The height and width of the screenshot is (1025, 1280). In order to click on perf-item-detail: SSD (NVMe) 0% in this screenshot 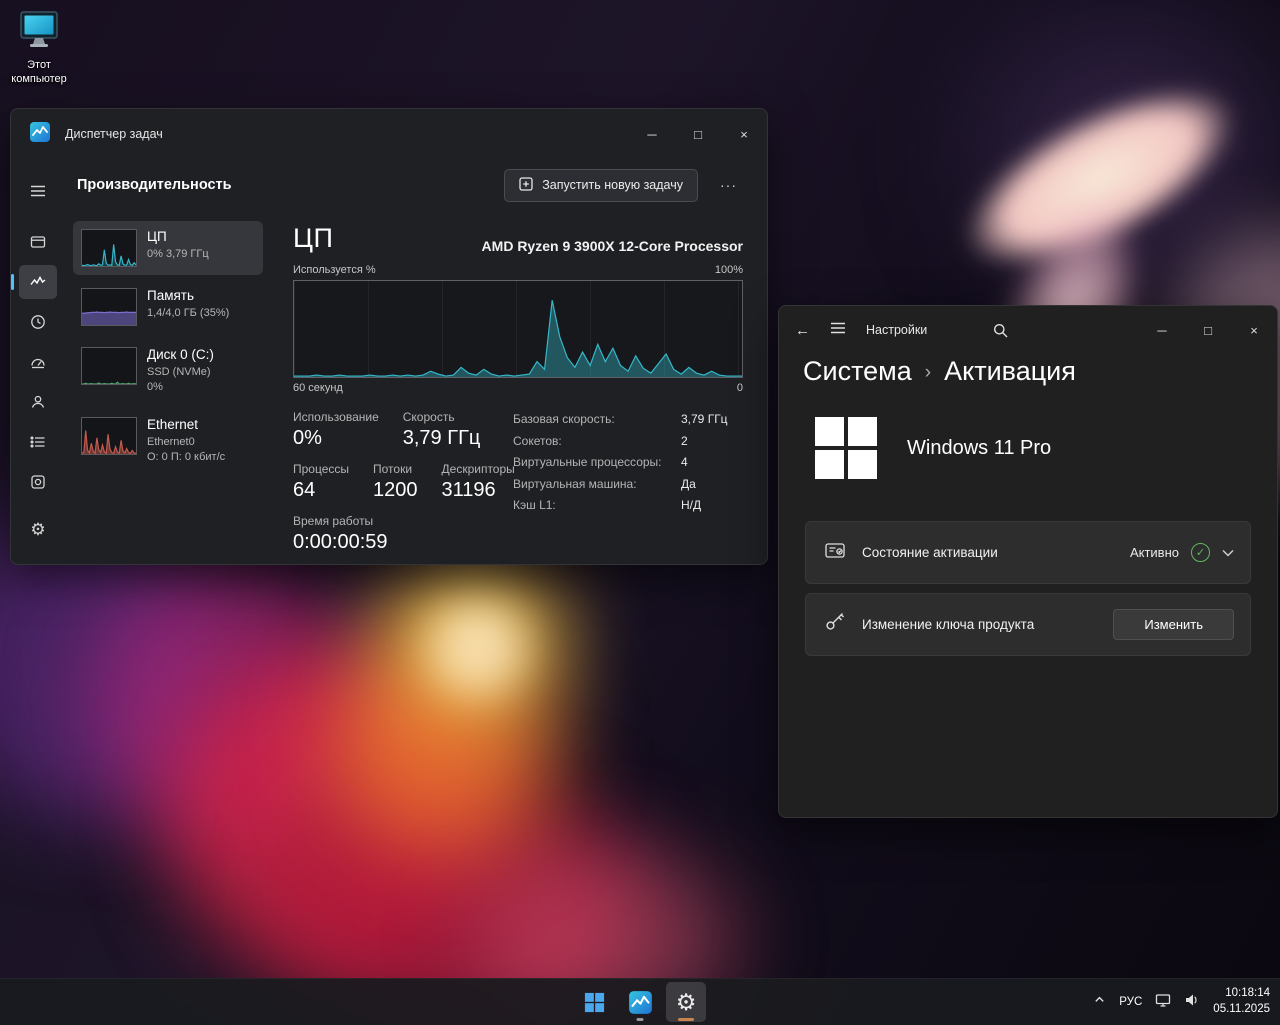, I will do `click(179, 380)`.